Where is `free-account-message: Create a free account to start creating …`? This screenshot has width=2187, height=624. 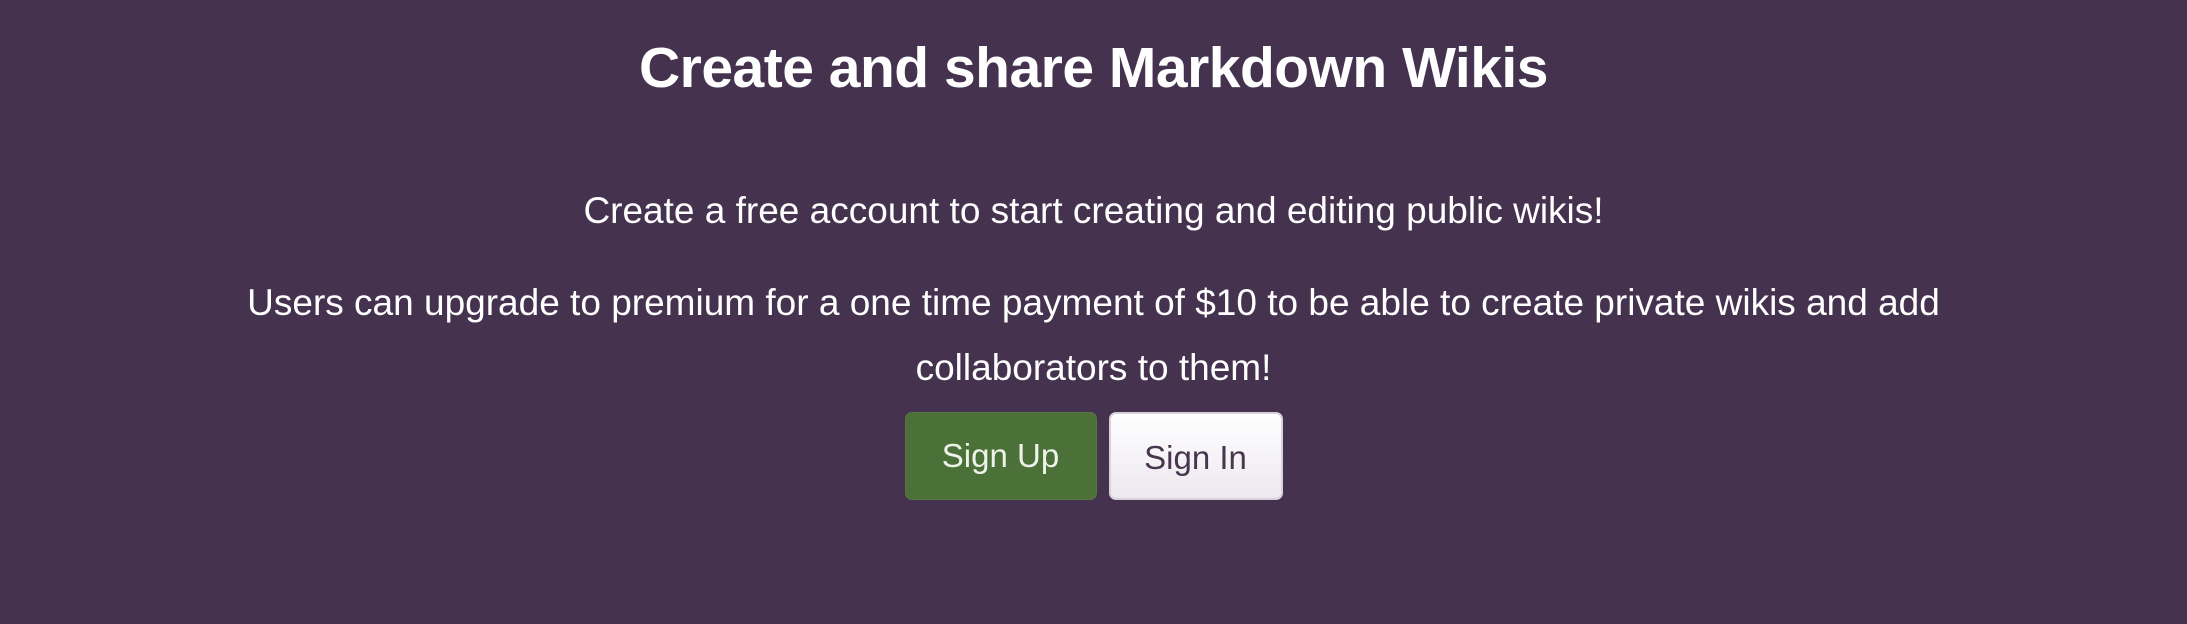 free-account-message: Create a free account to start creating … is located at coordinates (1093, 210).